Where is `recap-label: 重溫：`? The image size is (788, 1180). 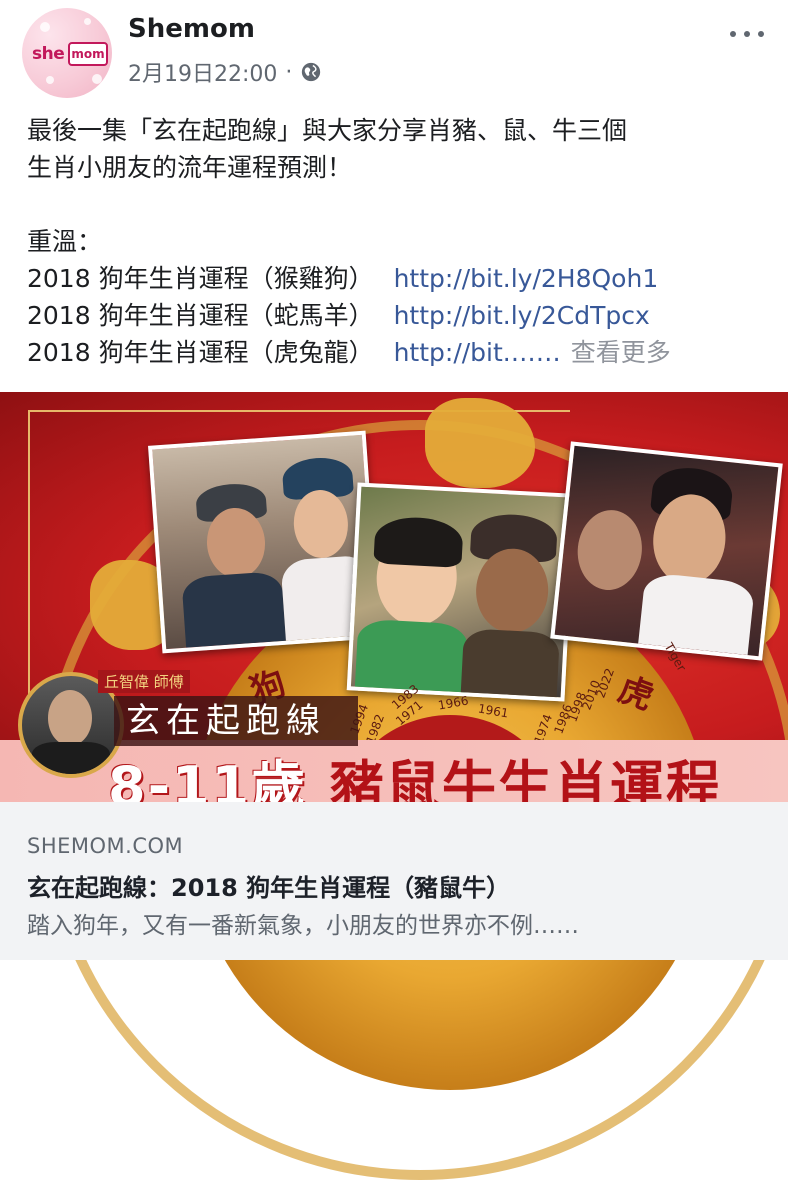
recap-label: 重溫： is located at coordinates (65, 241).